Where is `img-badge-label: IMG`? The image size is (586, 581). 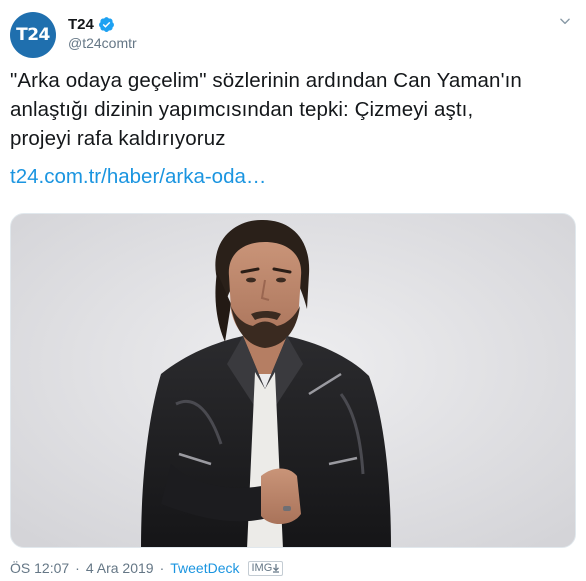
img-badge-label: IMG is located at coordinates (262, 567).